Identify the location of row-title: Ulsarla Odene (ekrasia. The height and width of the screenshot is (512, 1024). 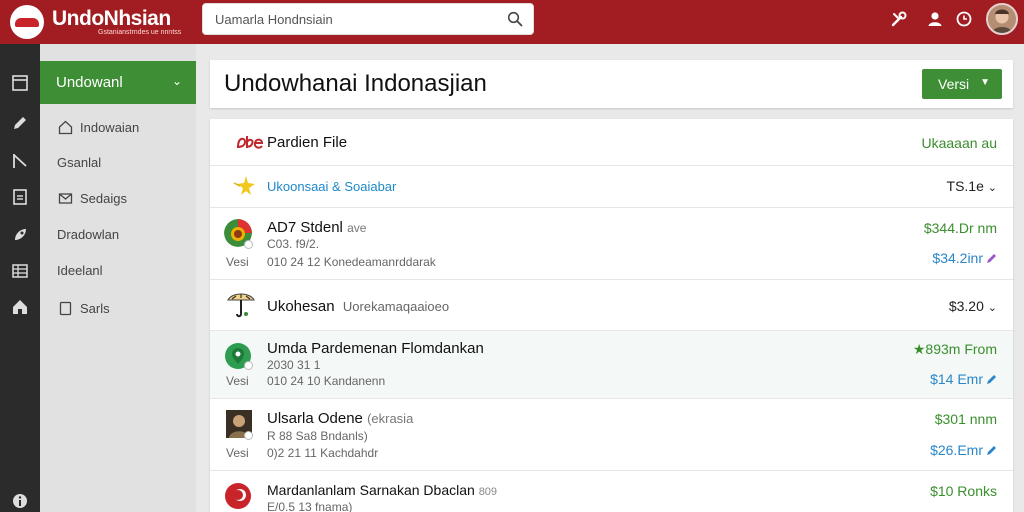
(340, 418).